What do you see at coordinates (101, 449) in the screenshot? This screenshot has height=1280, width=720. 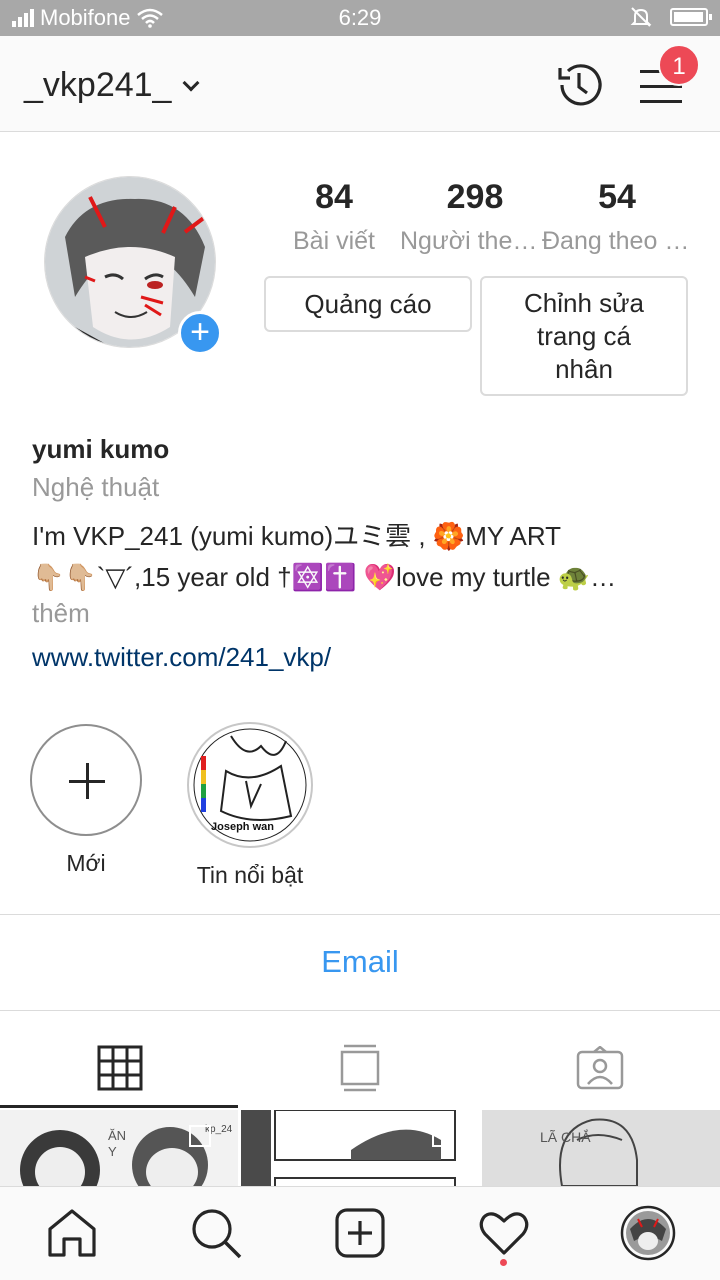 I see `profile-name: yumi kumo` at bounding box center [101, 449].